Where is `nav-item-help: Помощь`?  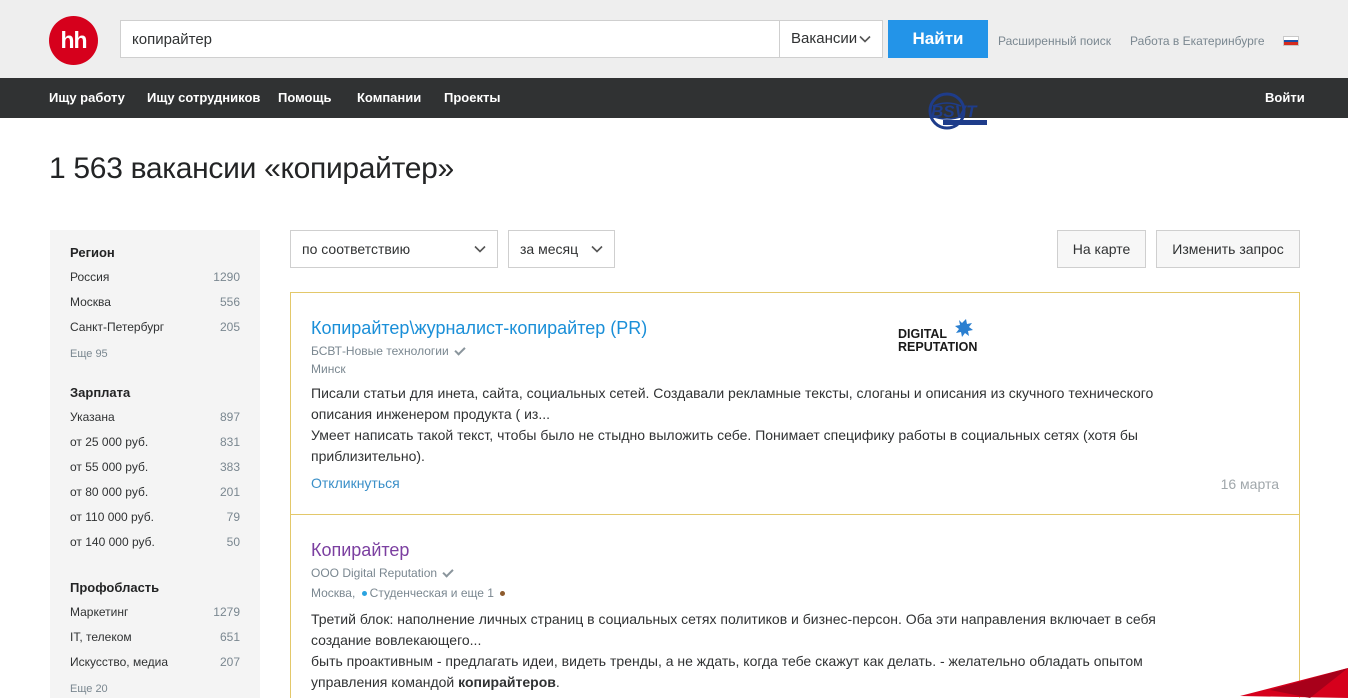
nav-item-help: Помощь is located at coordinates (304, 98).